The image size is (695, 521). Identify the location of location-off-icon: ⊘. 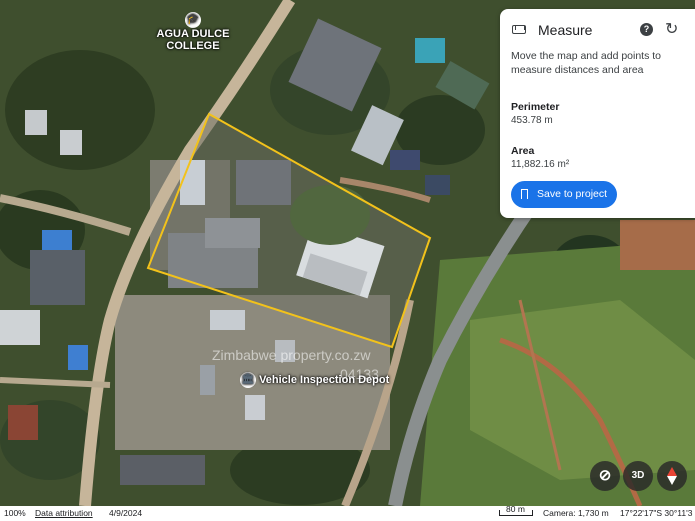
(605, 475).